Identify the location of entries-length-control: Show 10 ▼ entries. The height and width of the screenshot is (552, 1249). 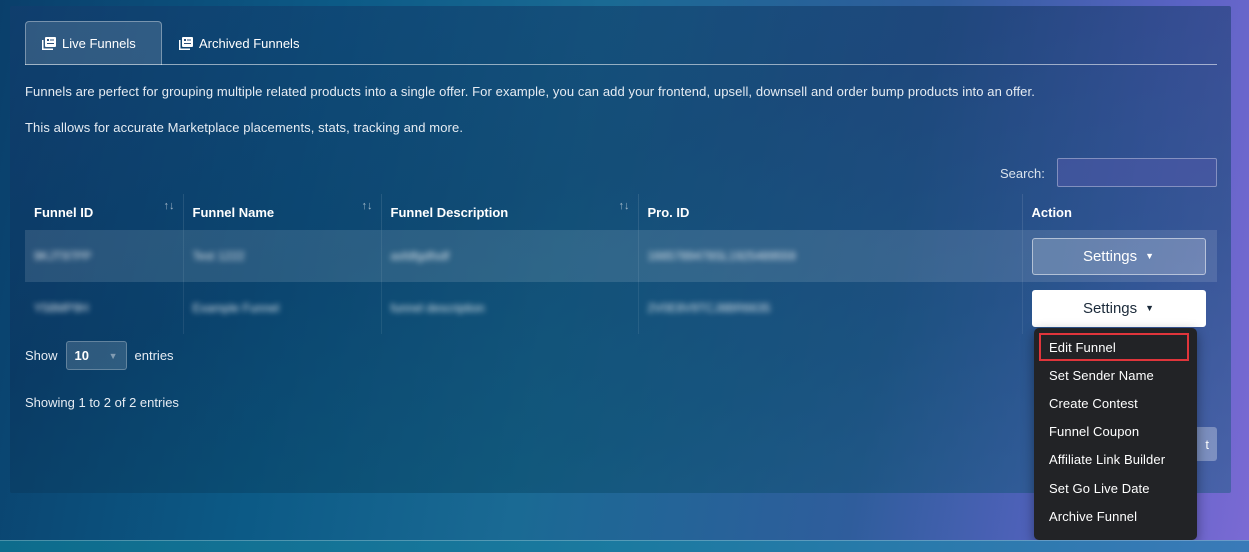
(99, 355).